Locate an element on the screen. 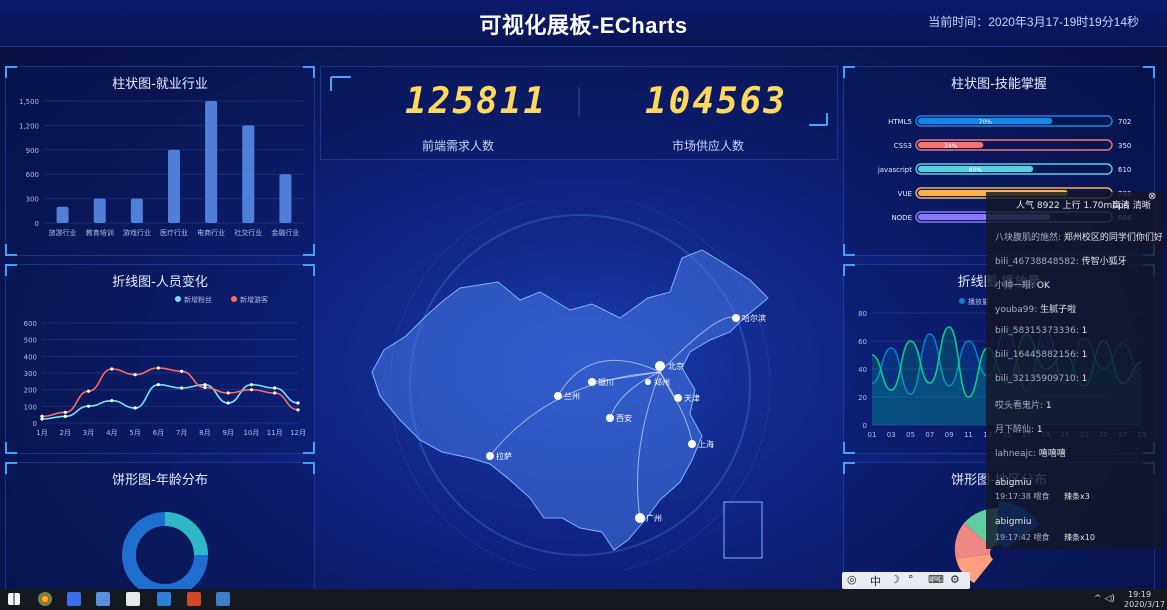  panel-title: 柱状图-就业行业 is located at coordinates (160, 84).